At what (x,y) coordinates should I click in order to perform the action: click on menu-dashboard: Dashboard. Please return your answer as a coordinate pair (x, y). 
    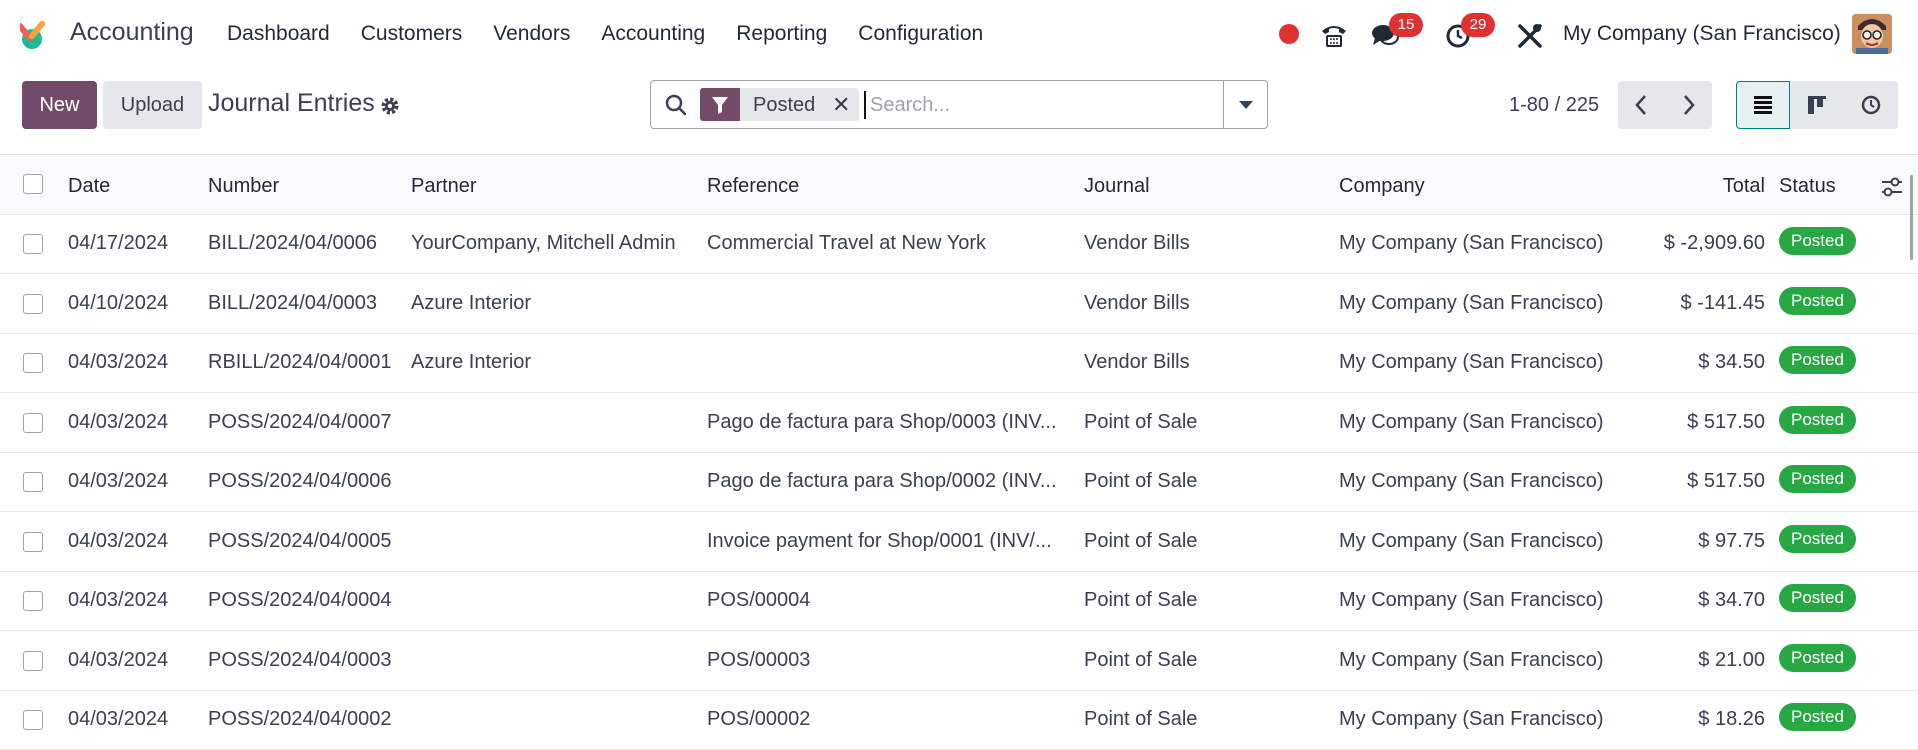
    Looking at the image, I should click on (278, 34).